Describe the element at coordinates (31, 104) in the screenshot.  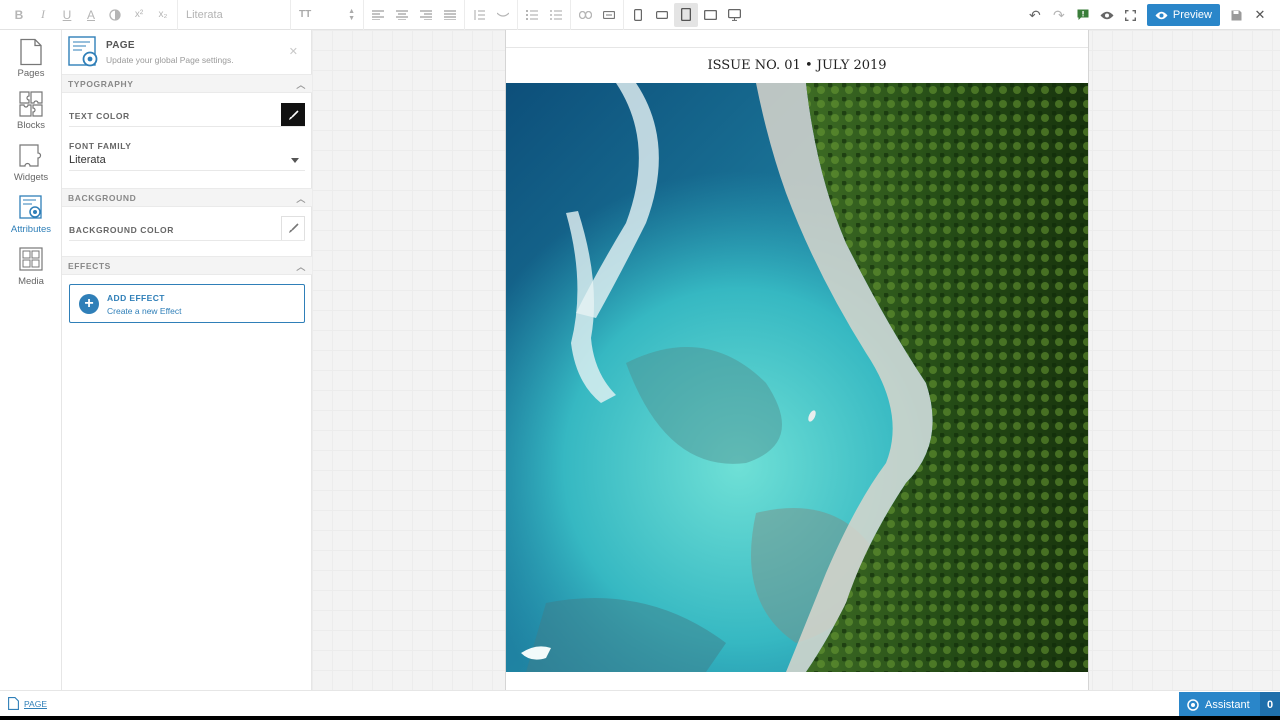
I see `blocks-icon` at that location.